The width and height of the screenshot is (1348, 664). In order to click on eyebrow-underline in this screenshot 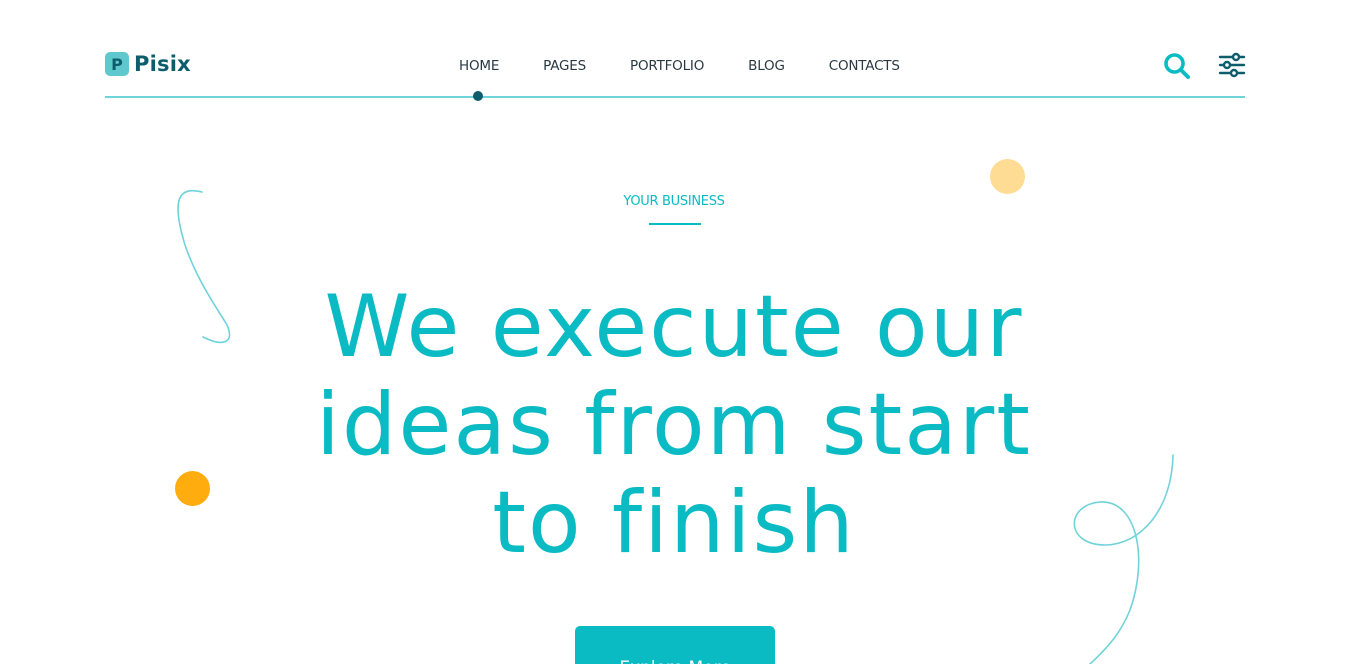, I will do `click(675, 224)`.